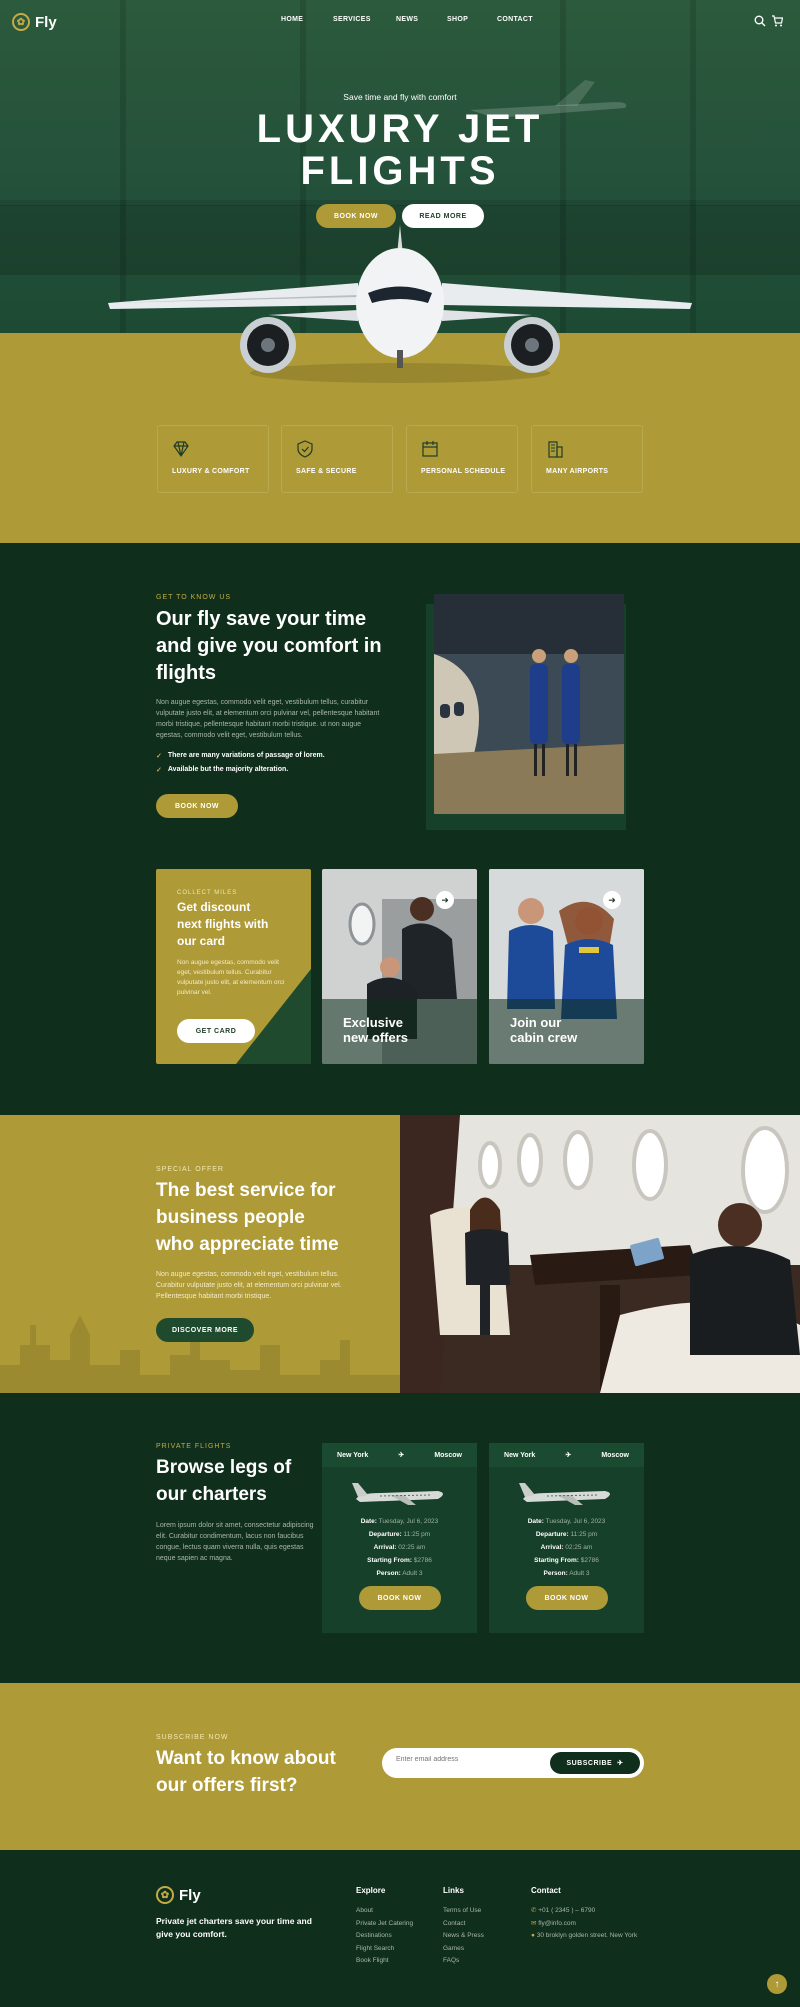 The height and width of the screenshot is (2007, 800). What do you see at coordinates (213, 459) in the screenshot?
I see `feature-luxury: LUXURY & COMFORT` at bounding box center [213, 459].